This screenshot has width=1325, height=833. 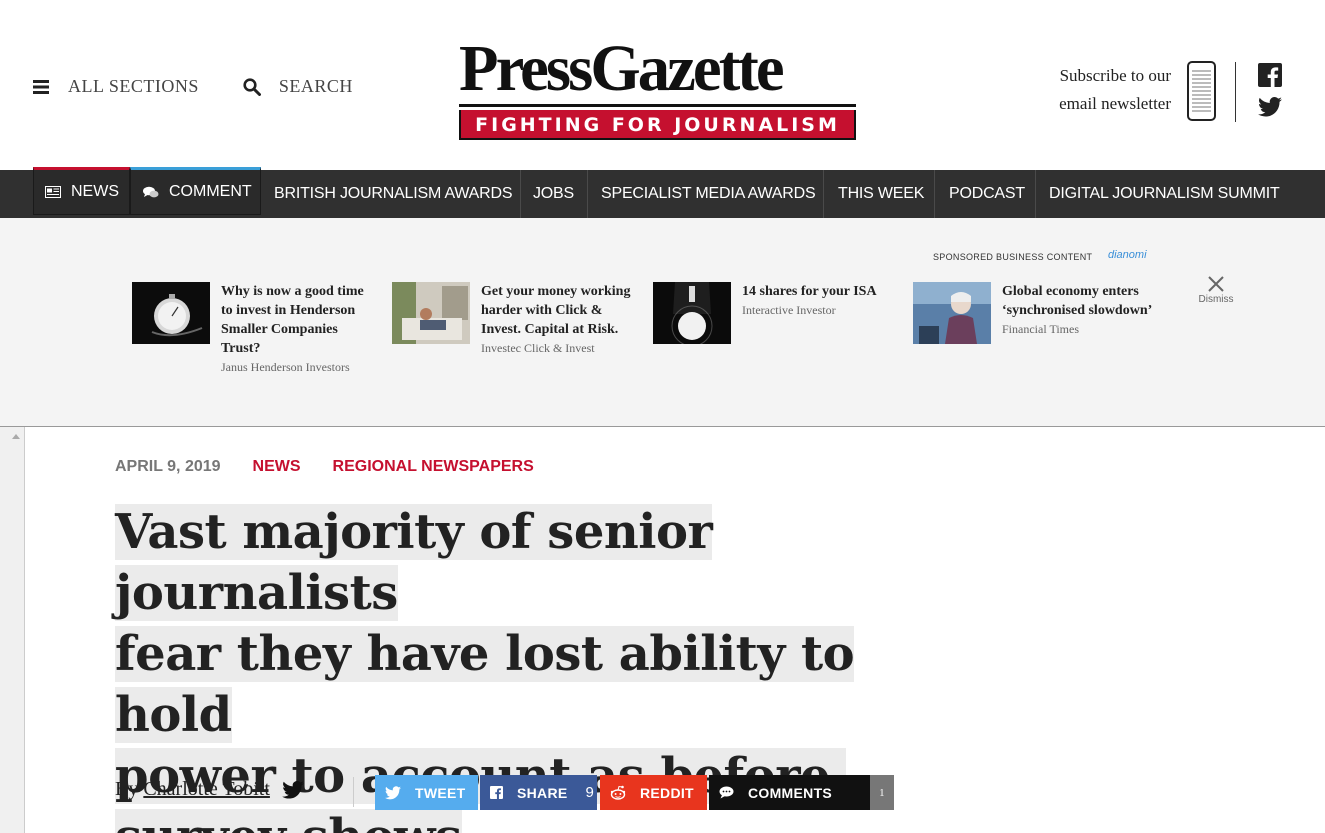 I want to click on facebook-share-button: SHARE 9, so click(x=538, y=792).